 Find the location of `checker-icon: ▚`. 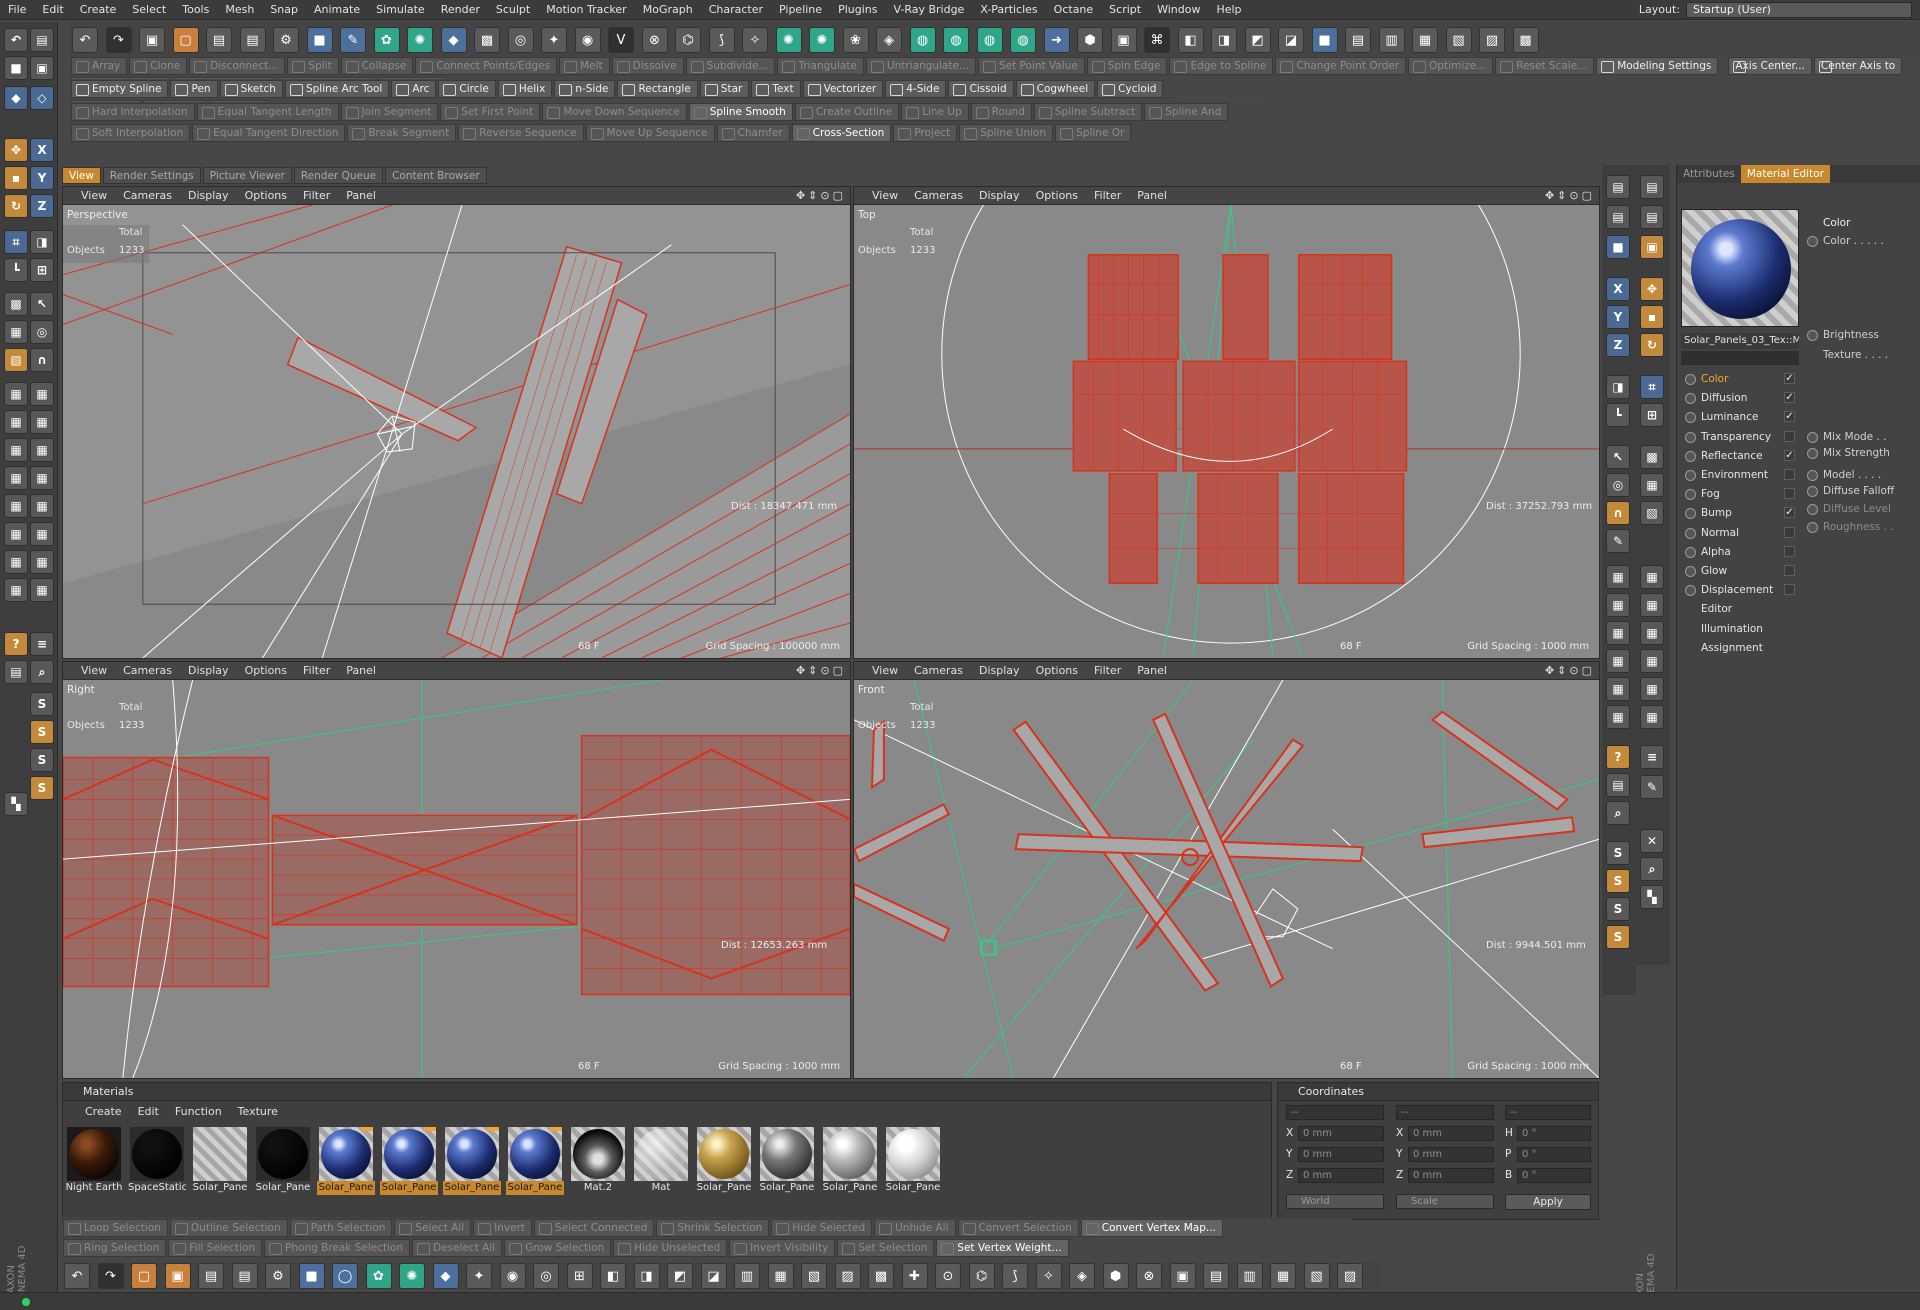

checker-icon: ▚ is located at coordinates (16, 804).